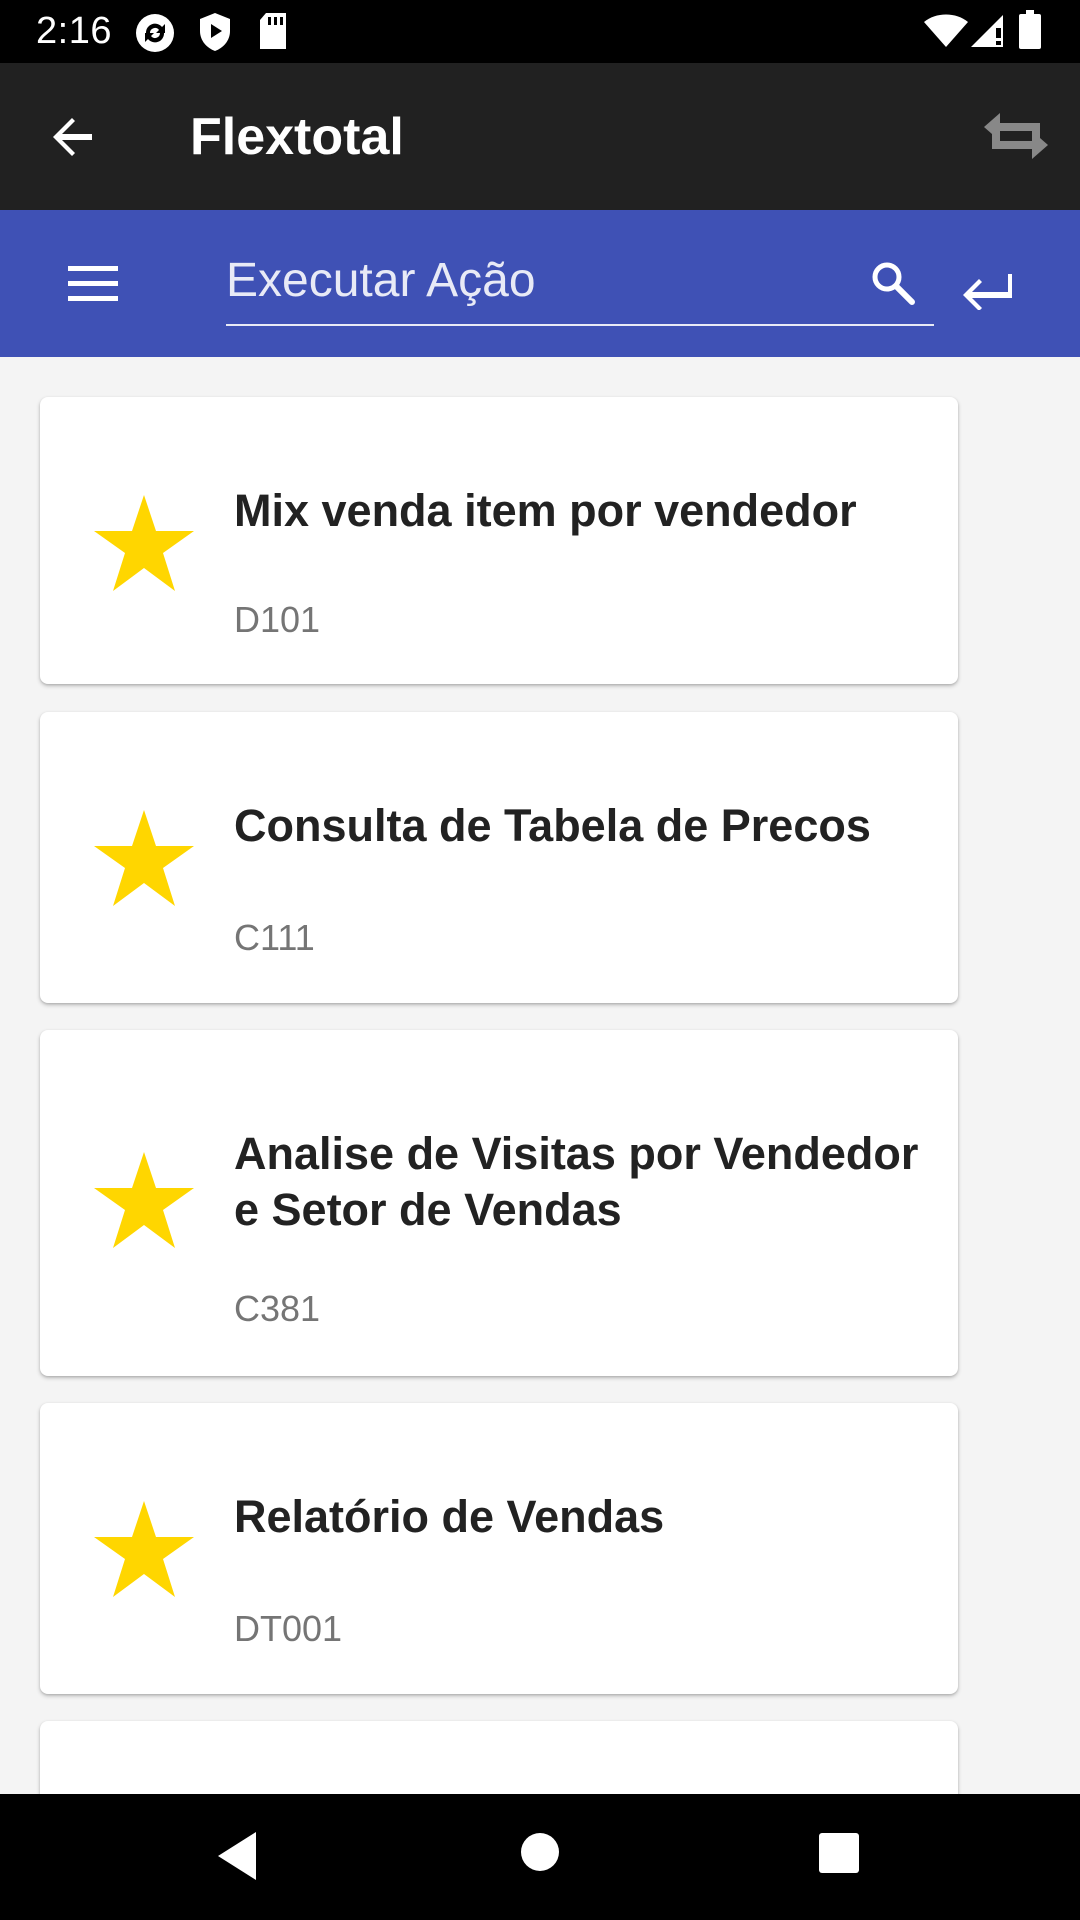 The width and height of the screenshot is (1080, 1920). What do you see at coordinates (277, 619) in the screenshot?
I see `item-code: D101` at bounding box center [277, 619].